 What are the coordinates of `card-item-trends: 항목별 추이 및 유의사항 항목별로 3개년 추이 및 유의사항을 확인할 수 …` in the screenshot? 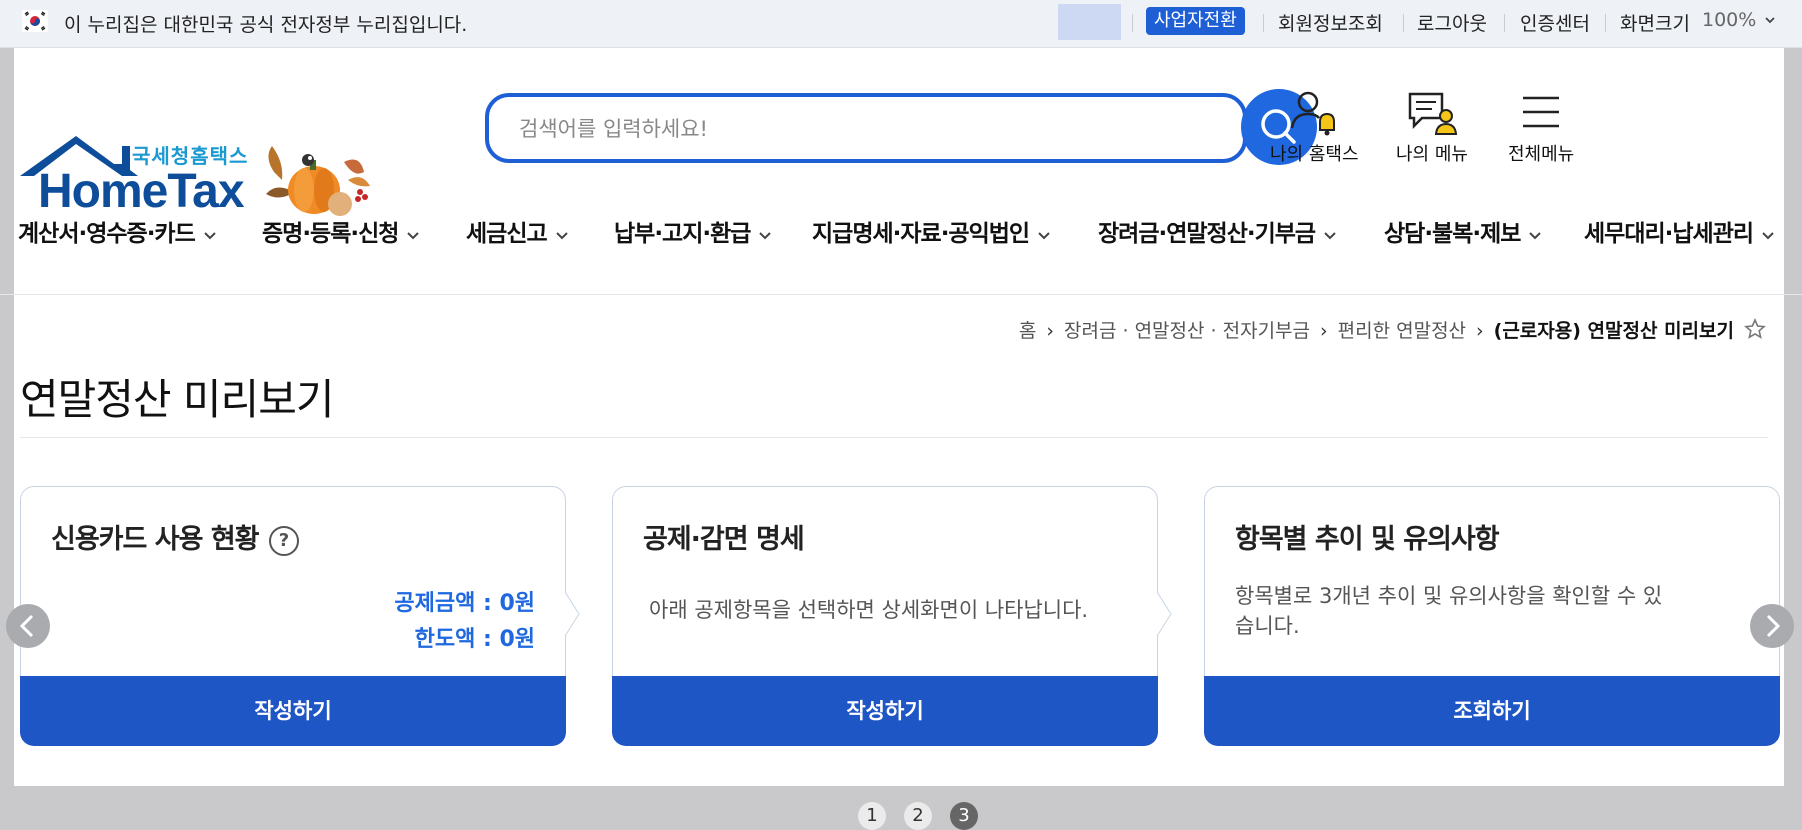 It's located at (1492, 616).